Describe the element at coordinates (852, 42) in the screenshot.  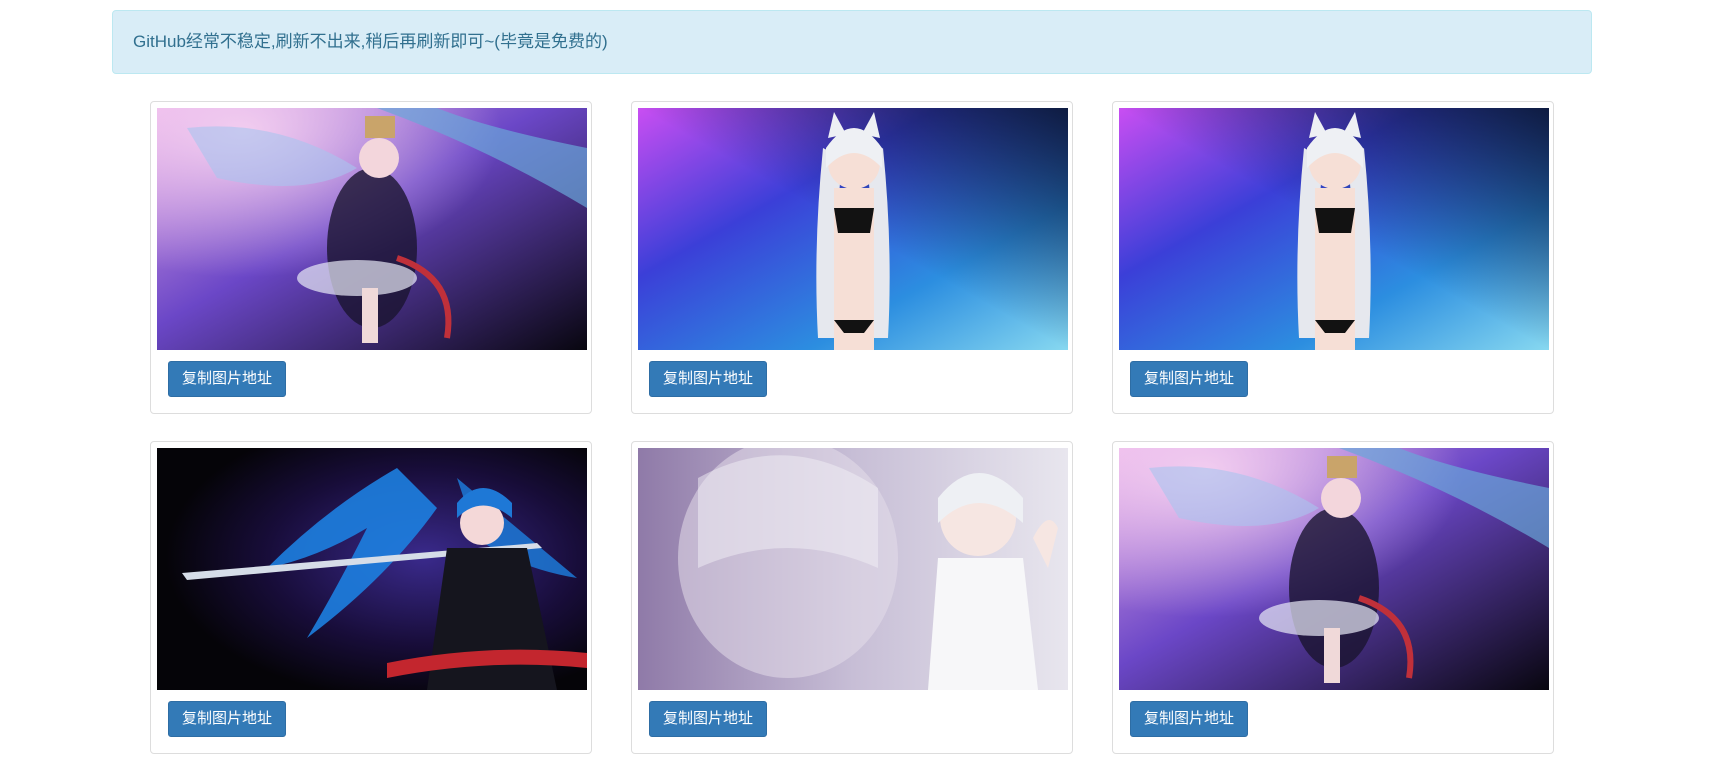
I see `notice-banner: GitHub经常不稳定,刷新不出来,稍后再刷新即可~(毕竟是免费的)` at that location.